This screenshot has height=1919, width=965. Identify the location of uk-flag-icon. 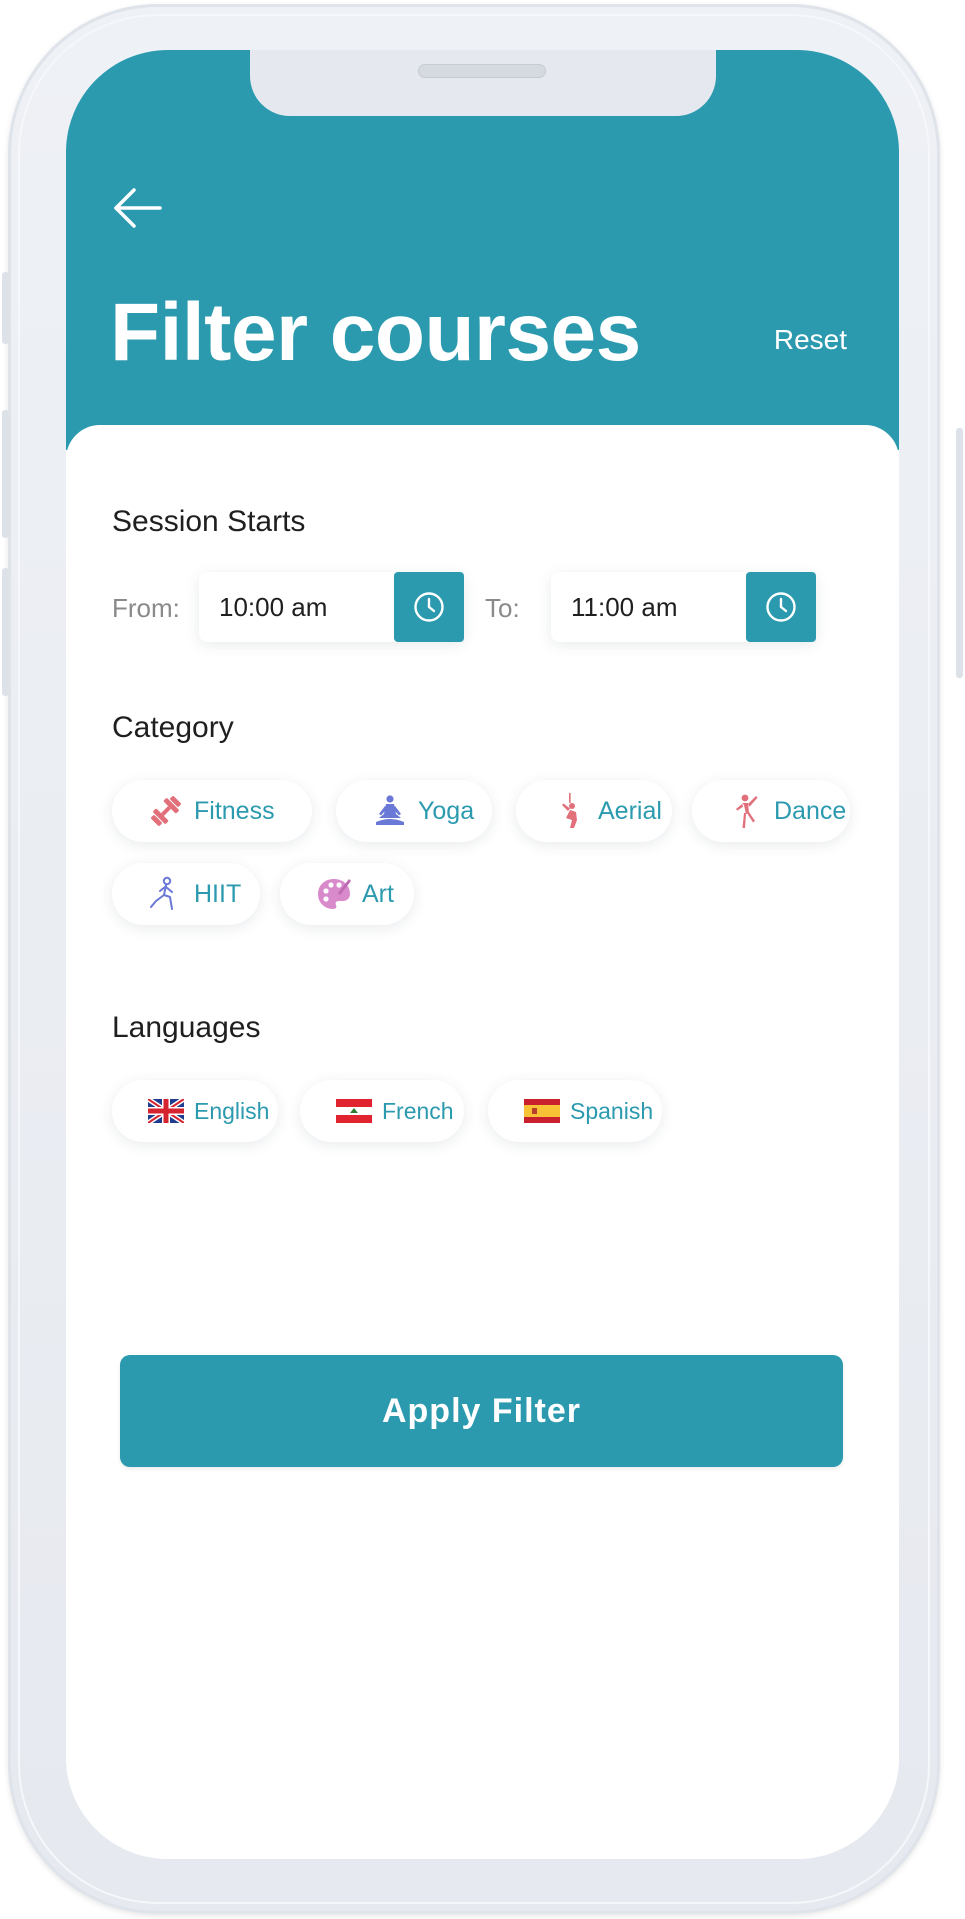
(166, 1111).